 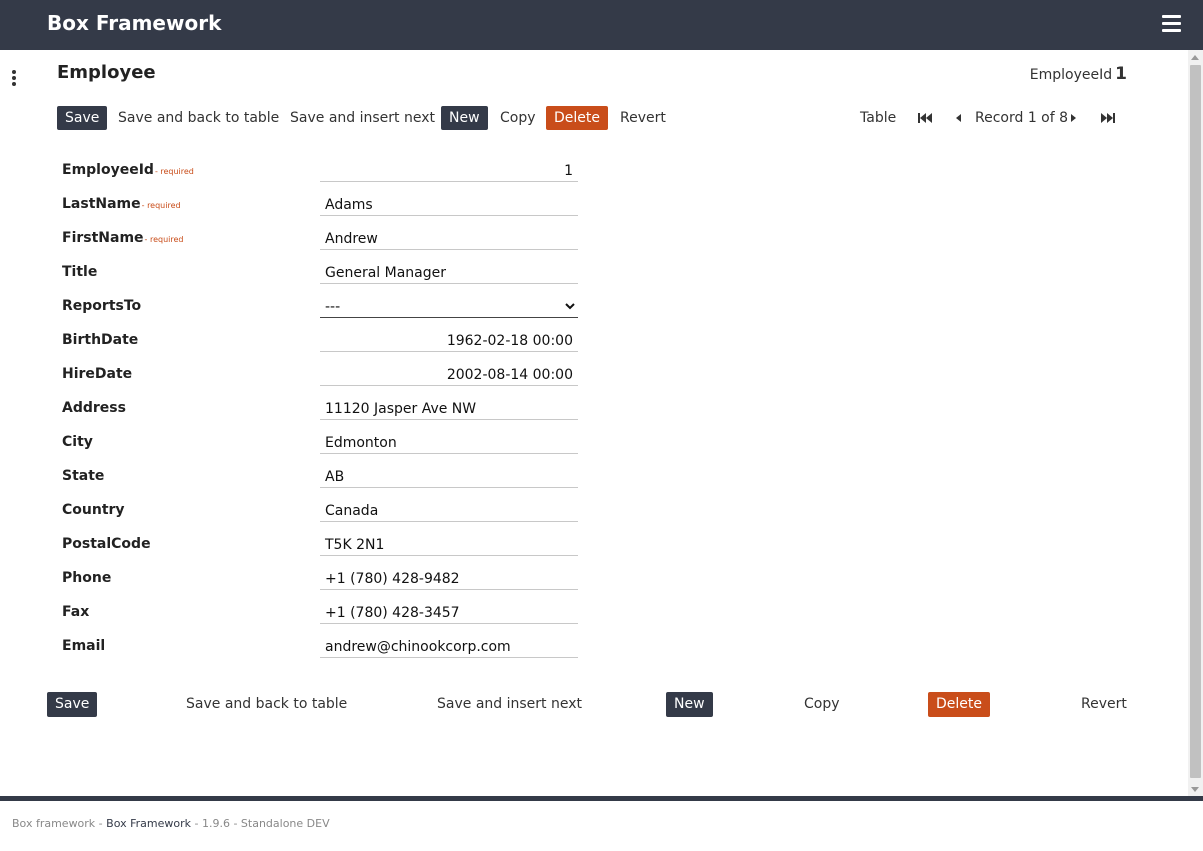 What do you see at coordinates (643, 118) in the screenshot?
I see `revert-button: Revert` at bounding box center [643, 118].